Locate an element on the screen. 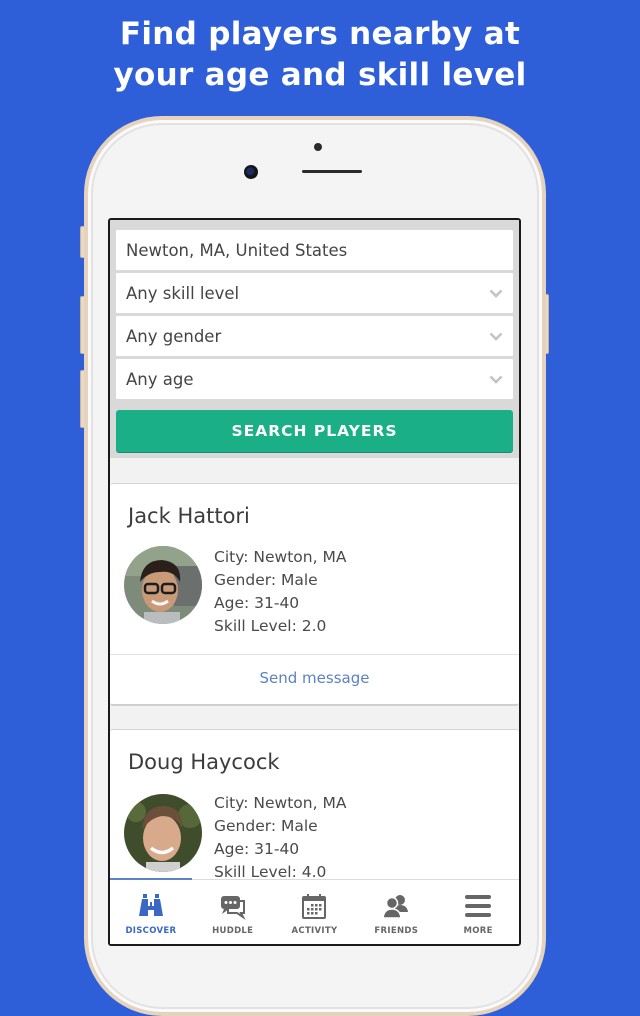 The height and width of the screenshot is (1016, 640). location-value: Newton, MA, United States is located at coordinates (237, 250).